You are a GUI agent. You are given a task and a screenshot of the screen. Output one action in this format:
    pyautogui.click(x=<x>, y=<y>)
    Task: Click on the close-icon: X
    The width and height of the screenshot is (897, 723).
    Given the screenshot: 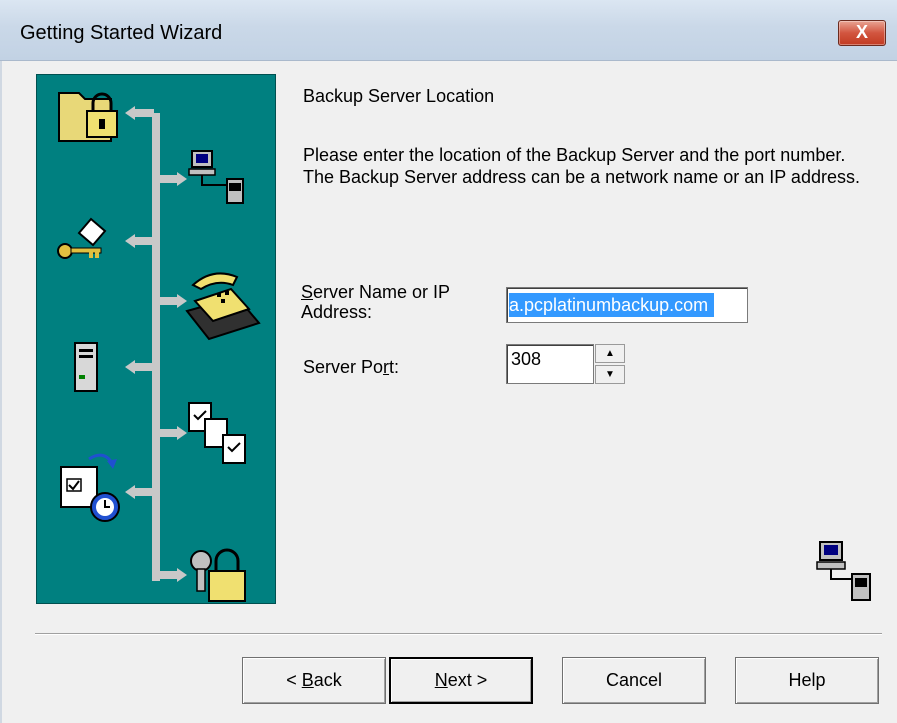 What is the action you would take?
    pyautogui.click(x=861, y=32)
    